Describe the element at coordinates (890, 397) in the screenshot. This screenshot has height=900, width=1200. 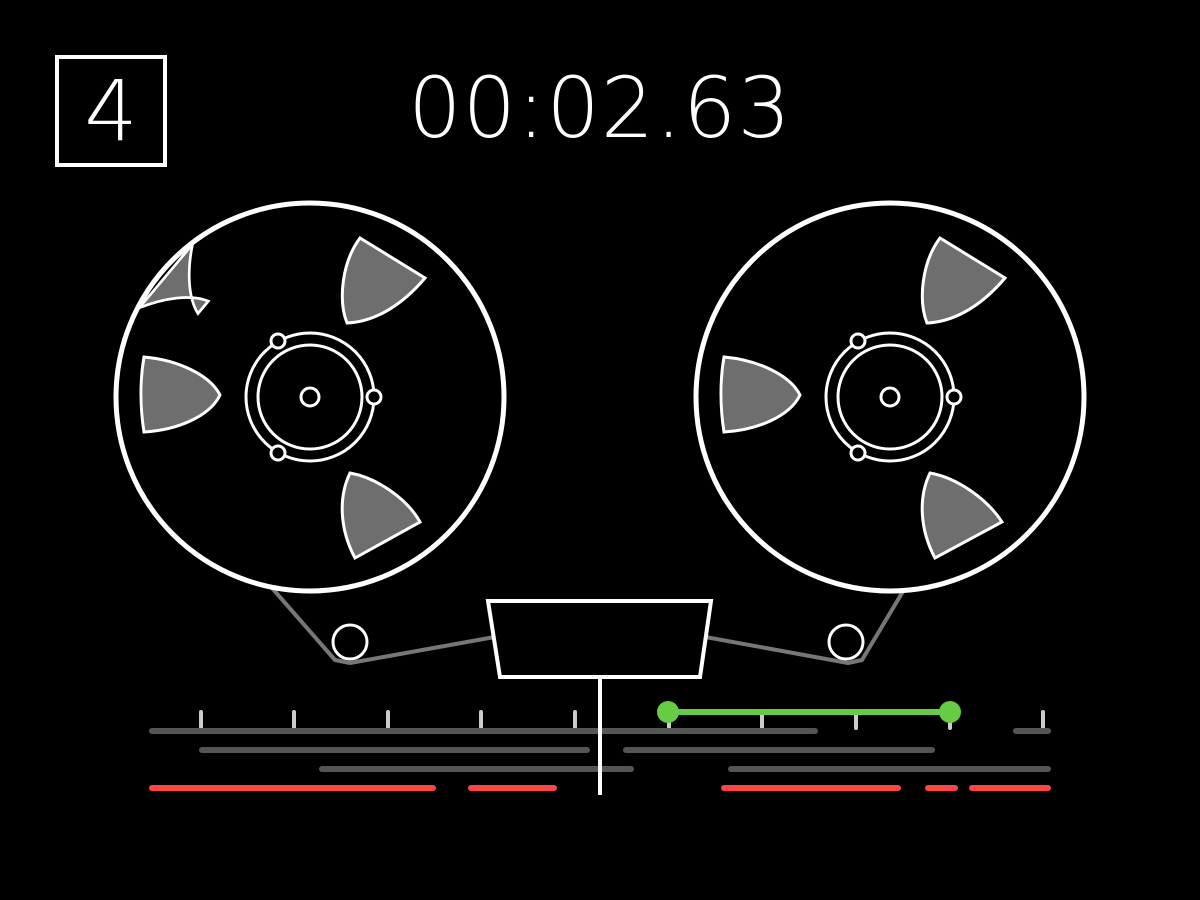
I see `right-reel` at that location.